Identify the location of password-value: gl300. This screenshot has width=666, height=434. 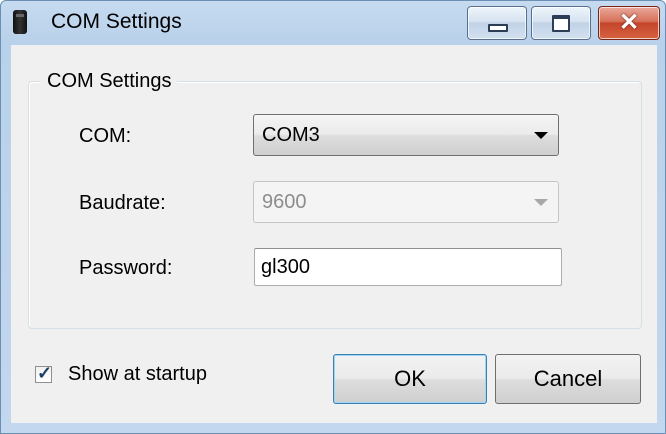
(285, 267).